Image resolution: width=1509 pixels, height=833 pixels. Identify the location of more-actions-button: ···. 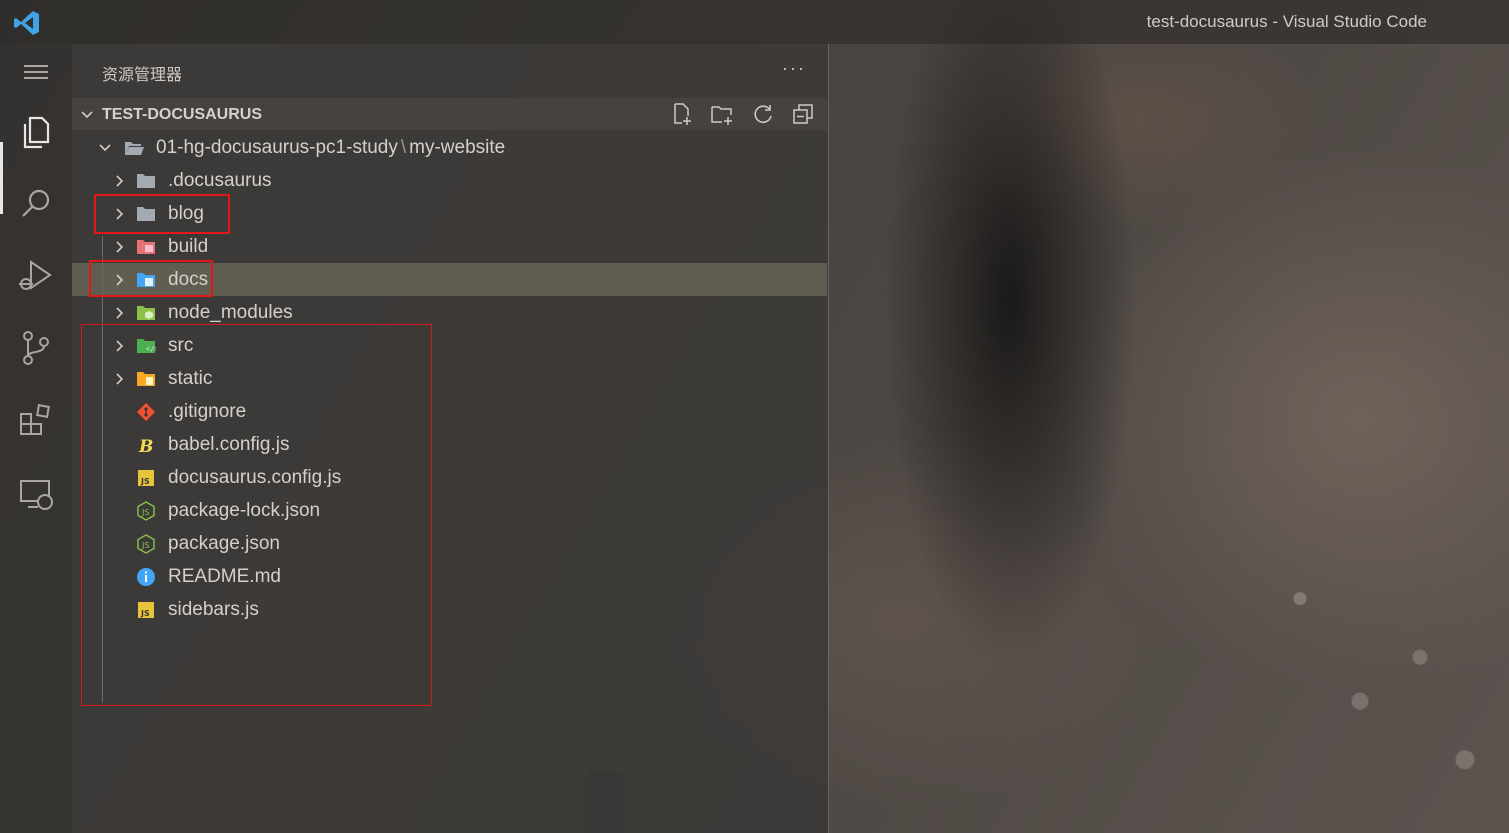
(794, 68).